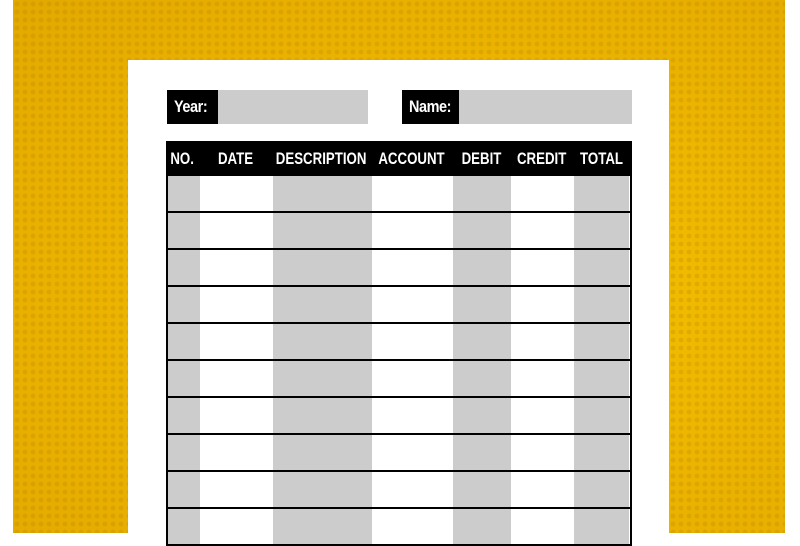 The width and height of the screenshot is (800, 546). What do you see at coordinates (541, 158) in the screenshot?
I see `header-credit: CREDIT` at bounding box center [541, 158].